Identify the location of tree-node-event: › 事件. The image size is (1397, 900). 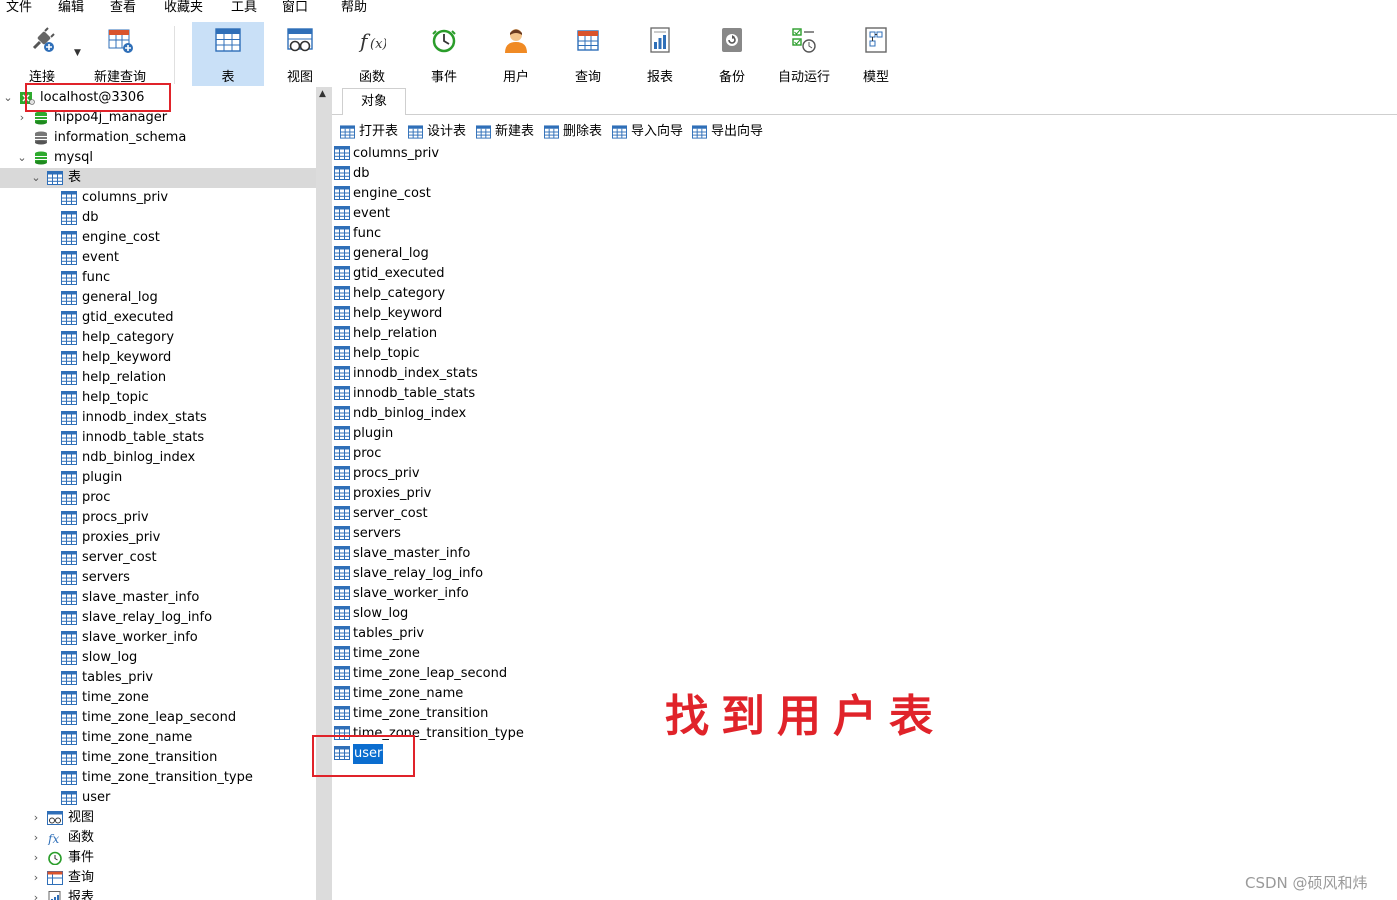
(157, 858).